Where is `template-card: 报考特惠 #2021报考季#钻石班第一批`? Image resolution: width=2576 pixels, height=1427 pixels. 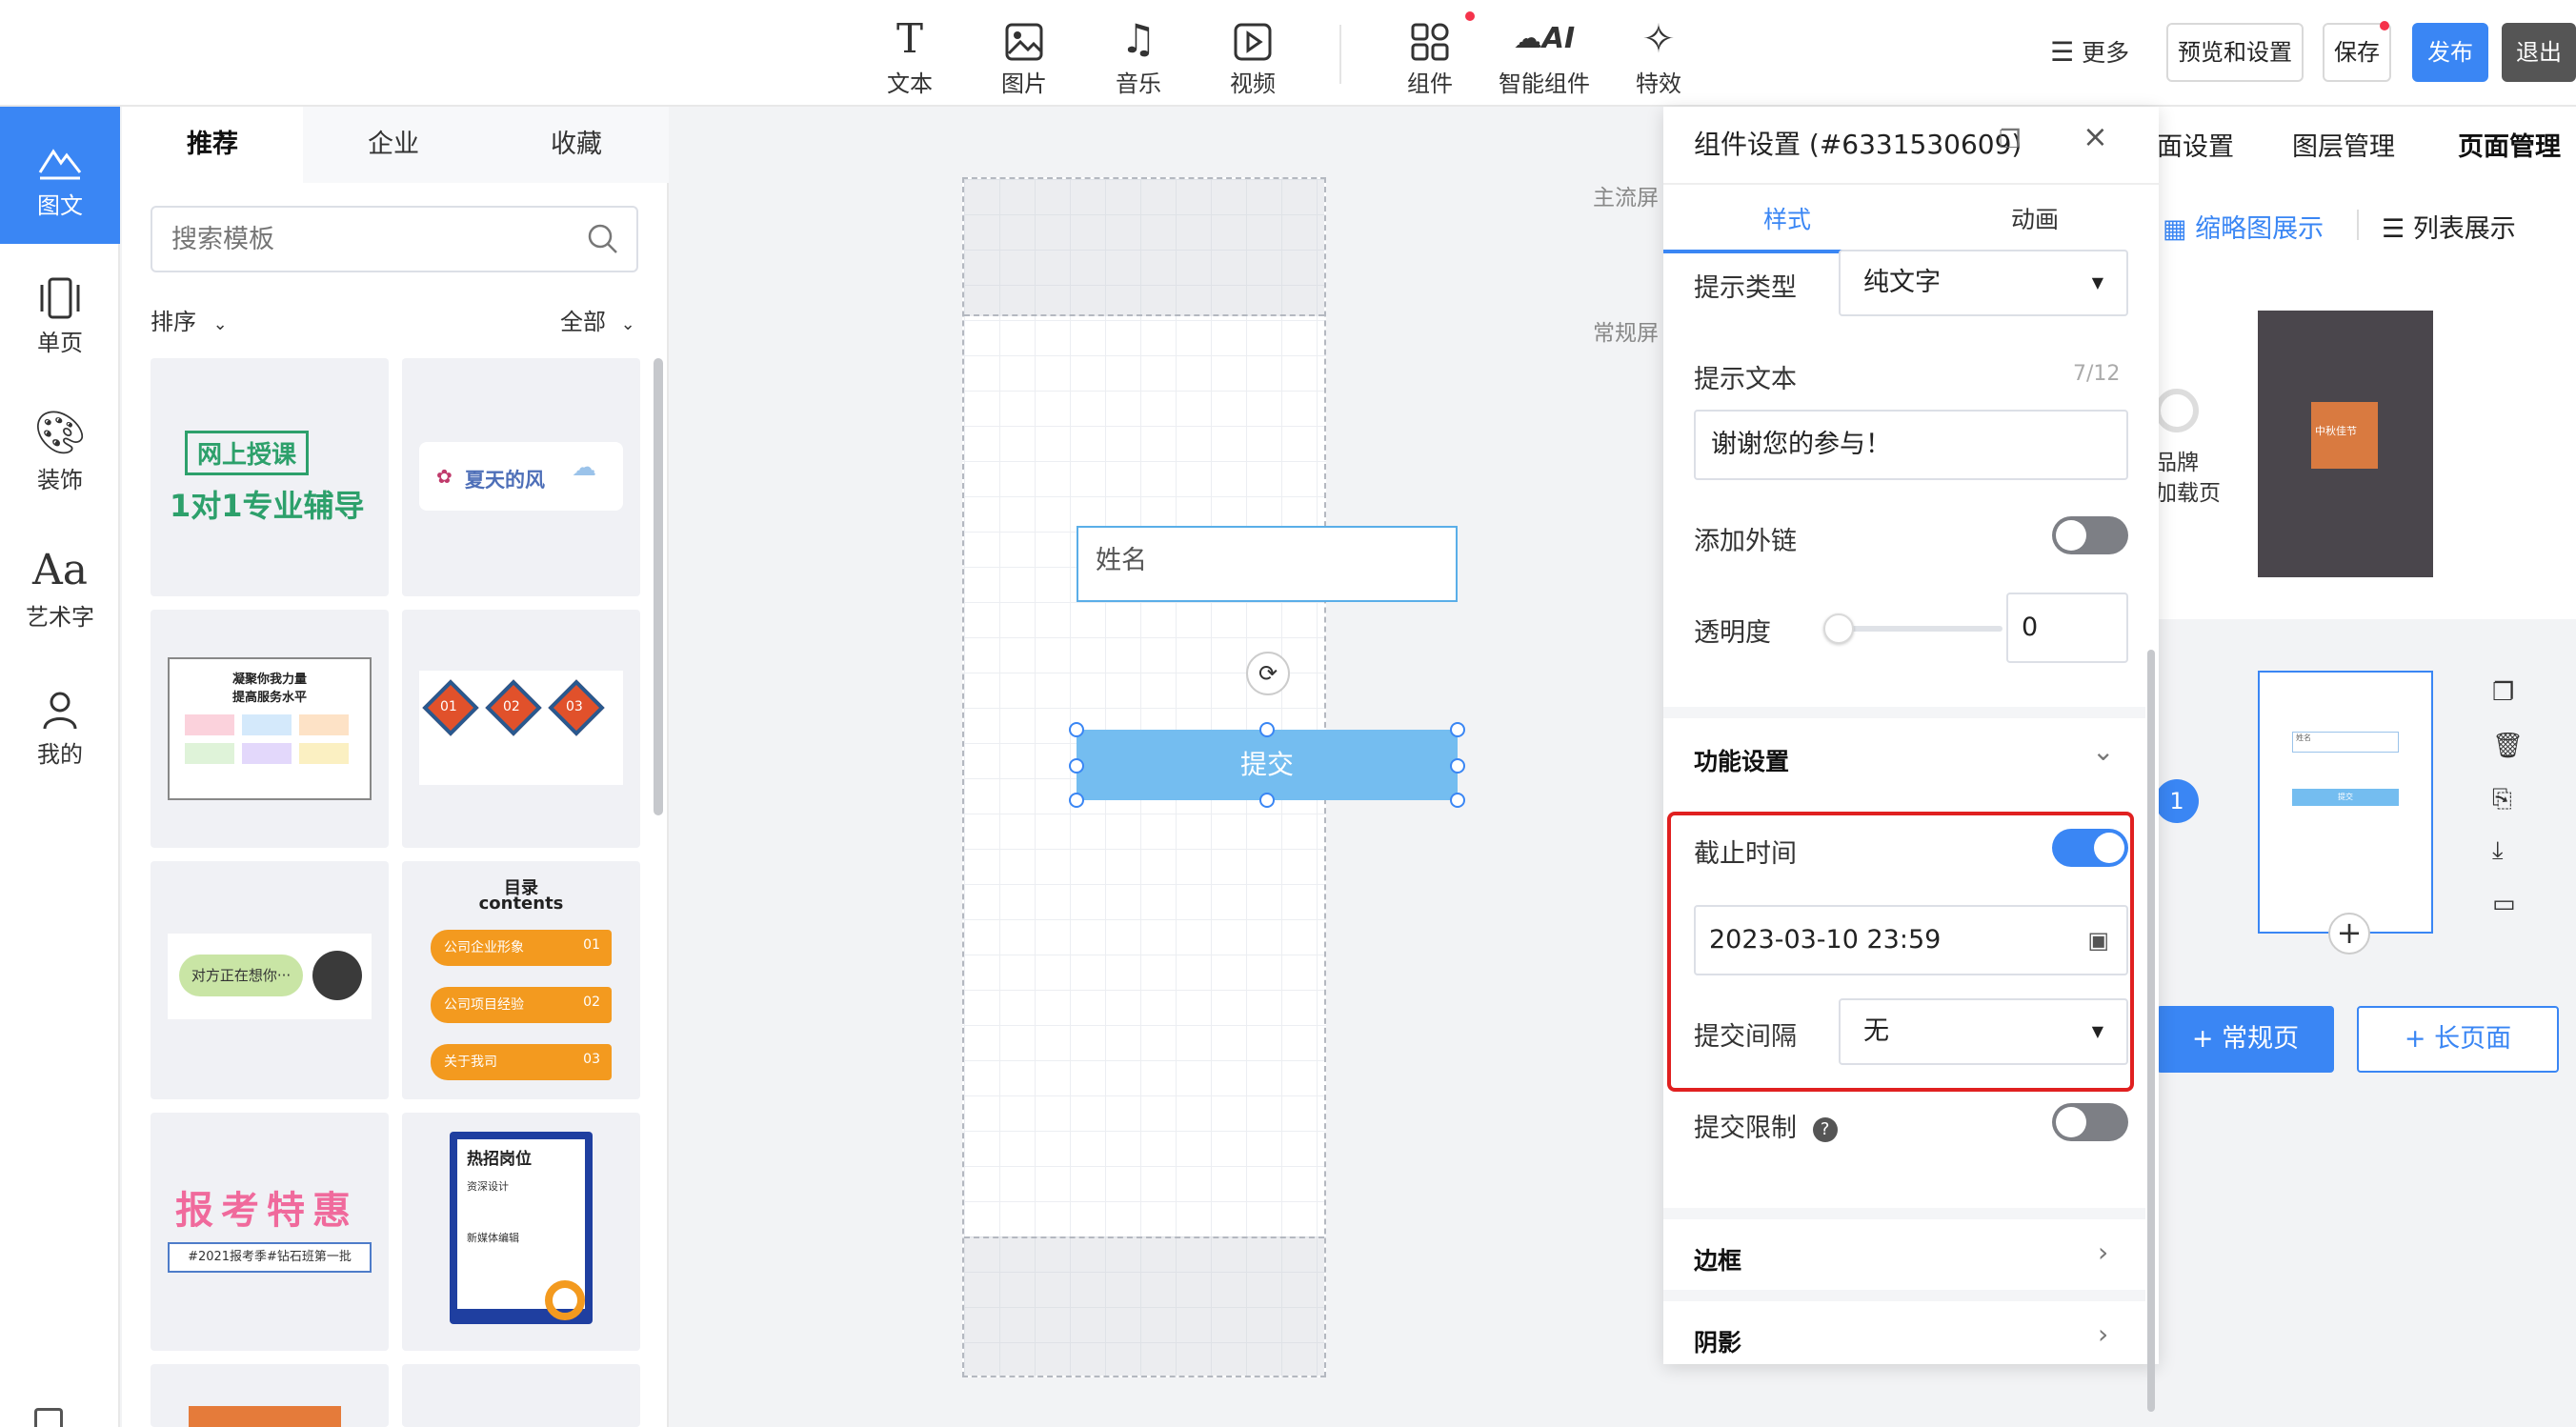
template-card: 报考特惠 #2021报考季#钻石班第一批 is located at coordinates (270, 1232).